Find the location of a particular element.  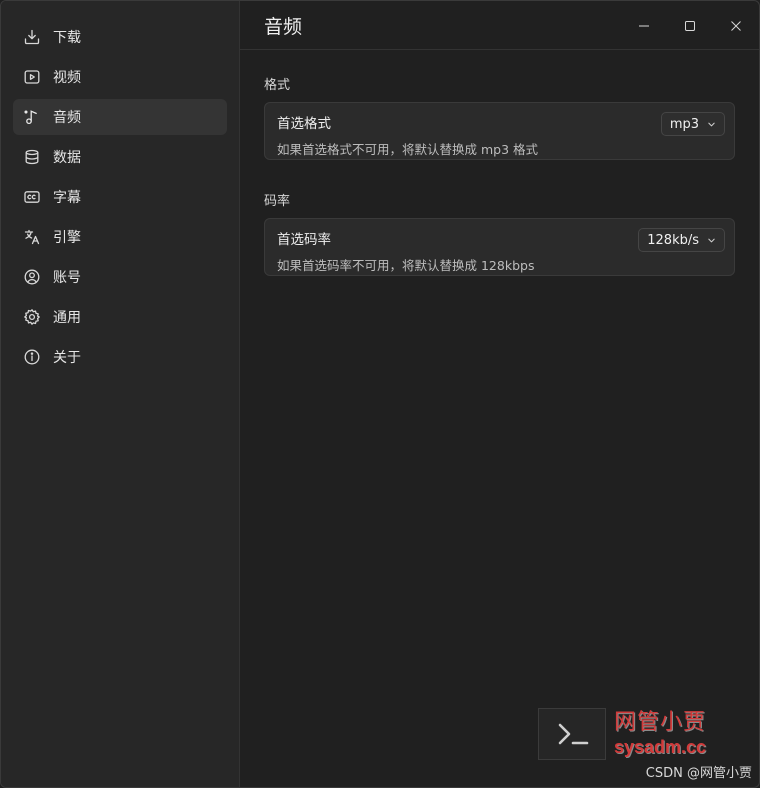

window-controls is located at coordinates (690, 25).